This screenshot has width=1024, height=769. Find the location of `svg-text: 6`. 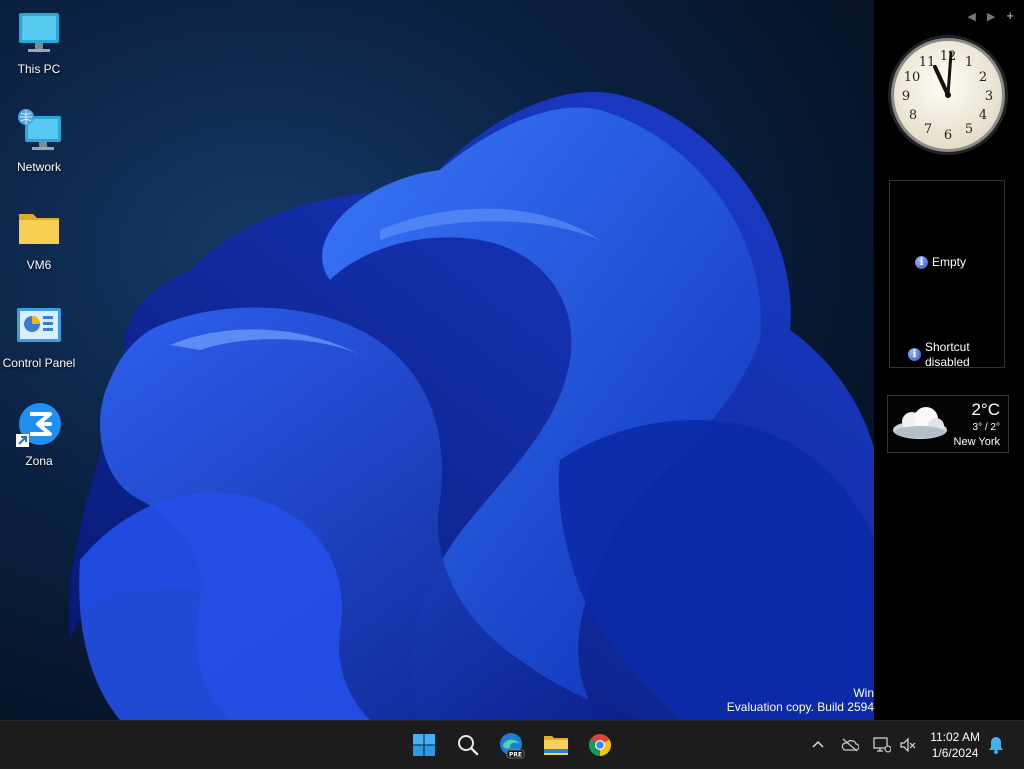

svg-text: 6 is located at coordinates (948, 135).